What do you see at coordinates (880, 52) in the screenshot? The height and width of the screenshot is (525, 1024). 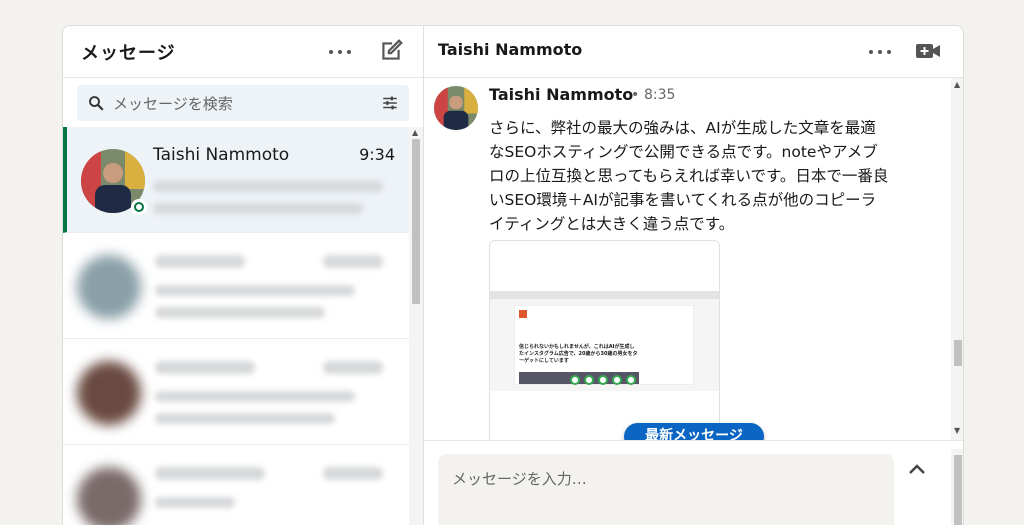 I see `thread-more-options-icon` at bounding box center [880, 52].